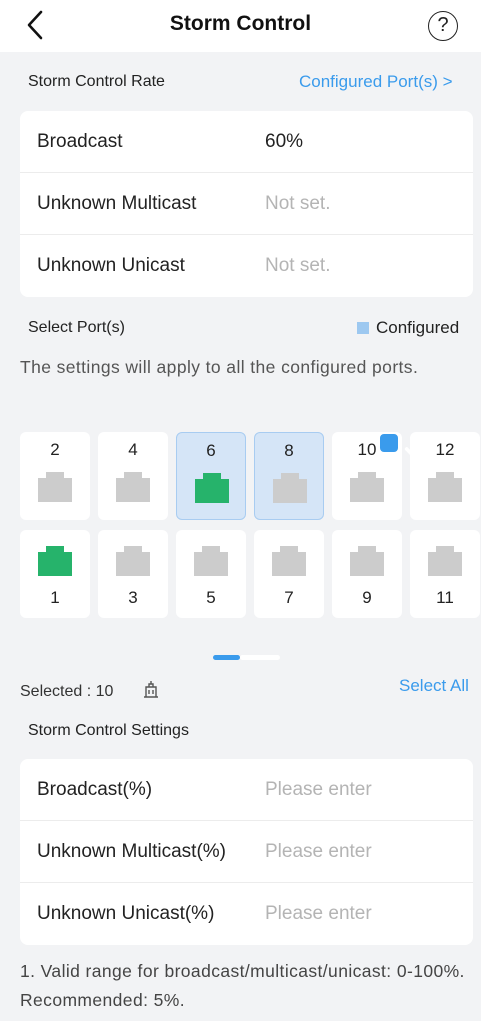 This screenshot has width=481, height=1021. I want to click on rate-row-label: Unknown Unicast, so click(111, 265).